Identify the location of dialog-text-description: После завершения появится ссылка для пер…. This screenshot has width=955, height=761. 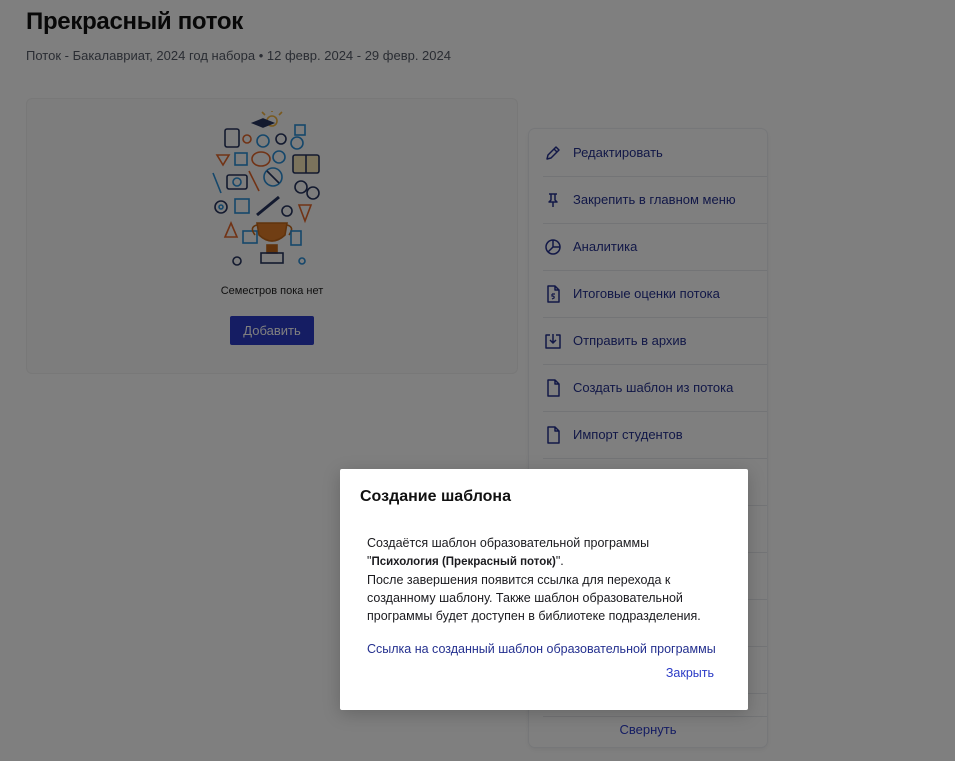
(534, 598).